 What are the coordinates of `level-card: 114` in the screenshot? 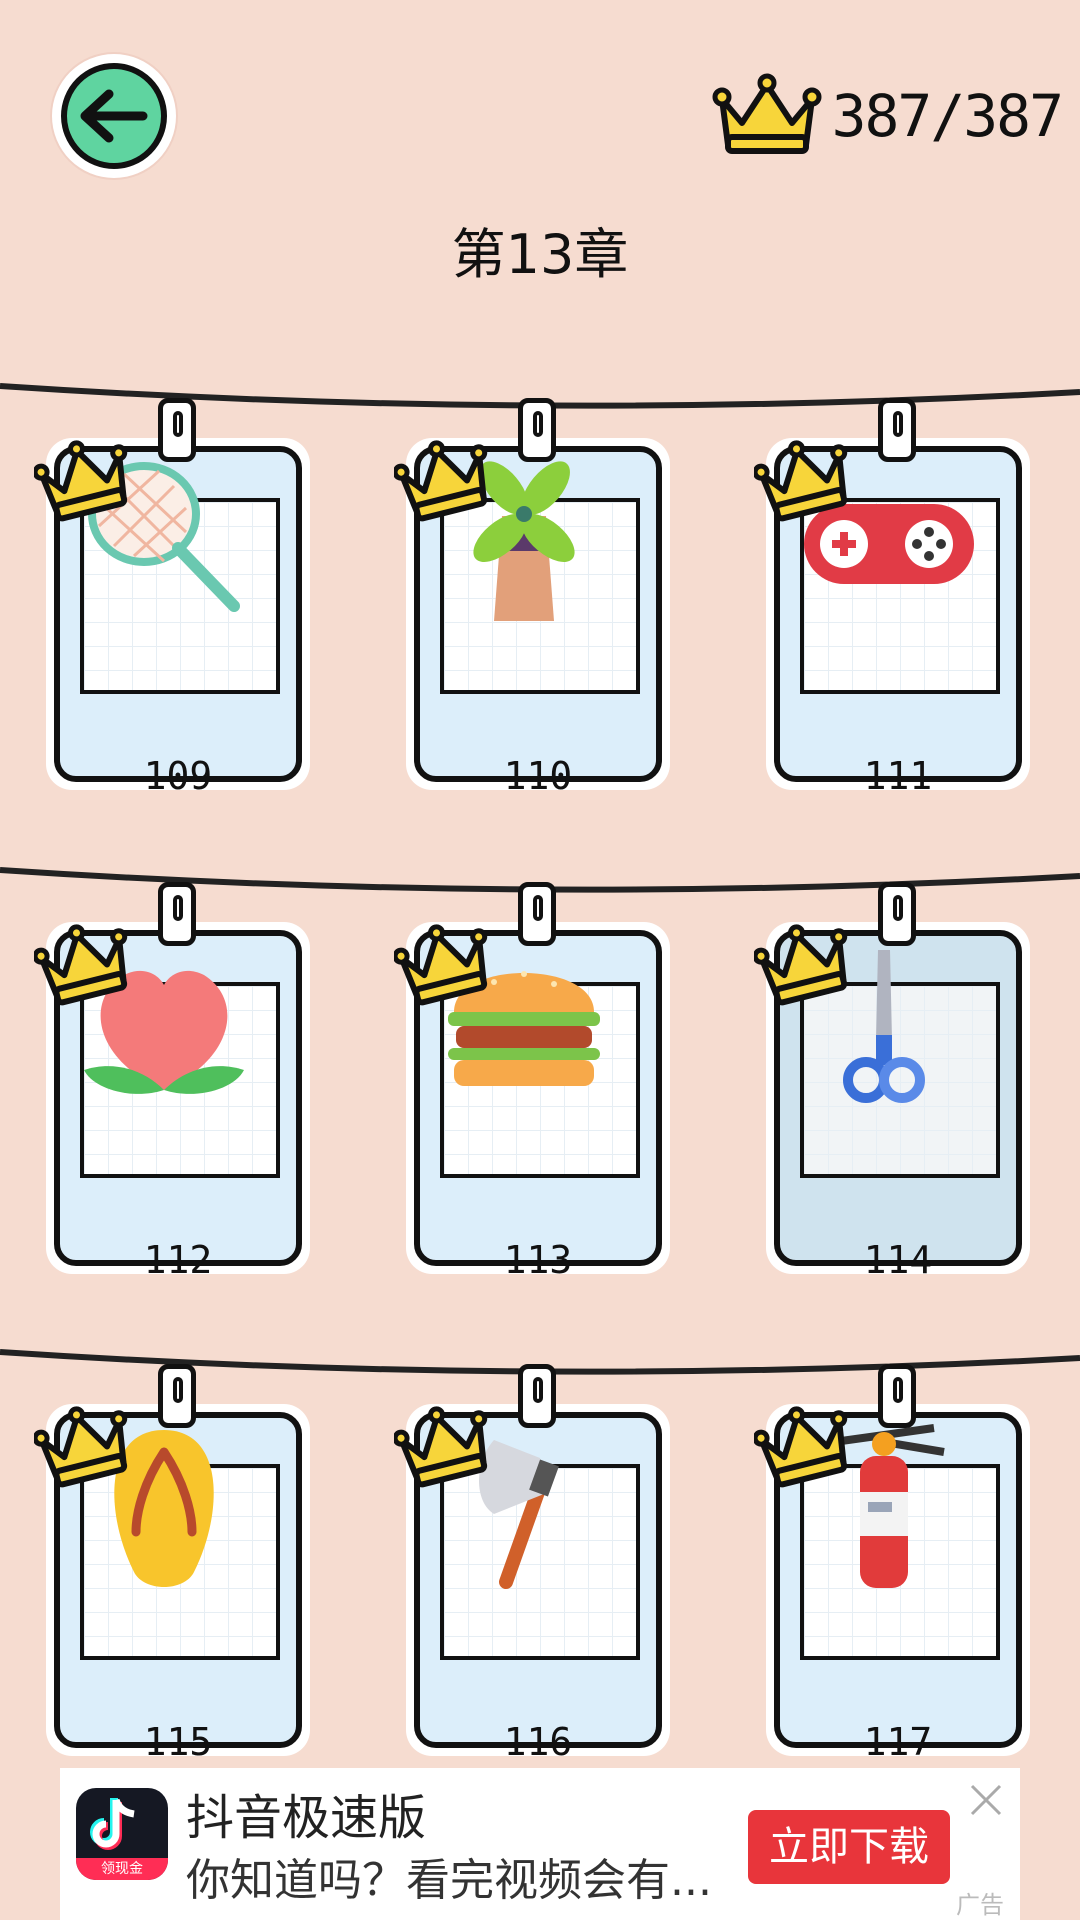 It's located at (895, 1082).